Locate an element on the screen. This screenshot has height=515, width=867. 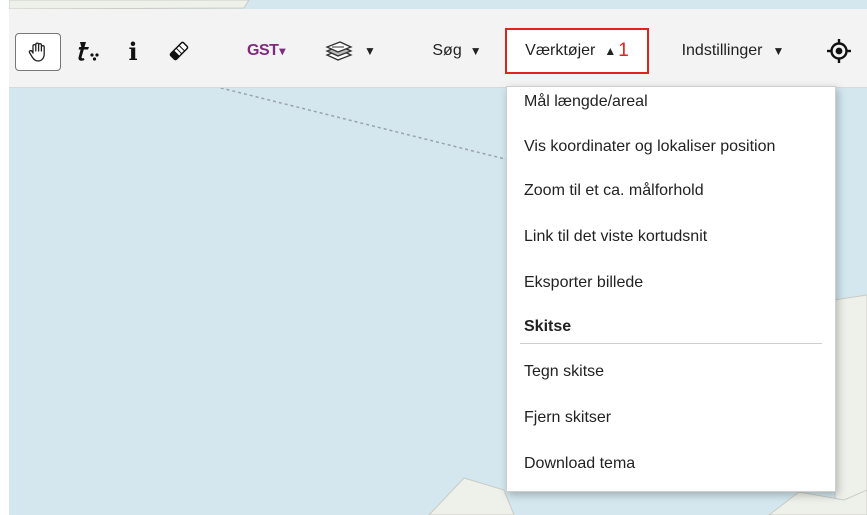
info-icon: i is located at coordinates (133, 51).